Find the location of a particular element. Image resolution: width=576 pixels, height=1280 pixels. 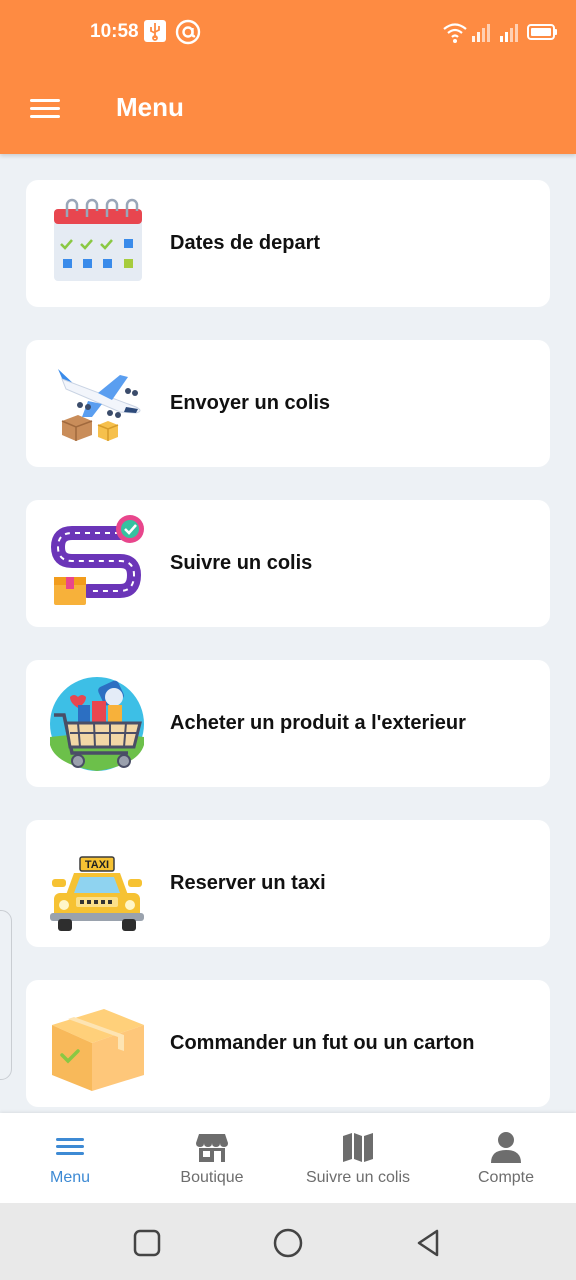

status-icons is located at coordinates (500, 33).